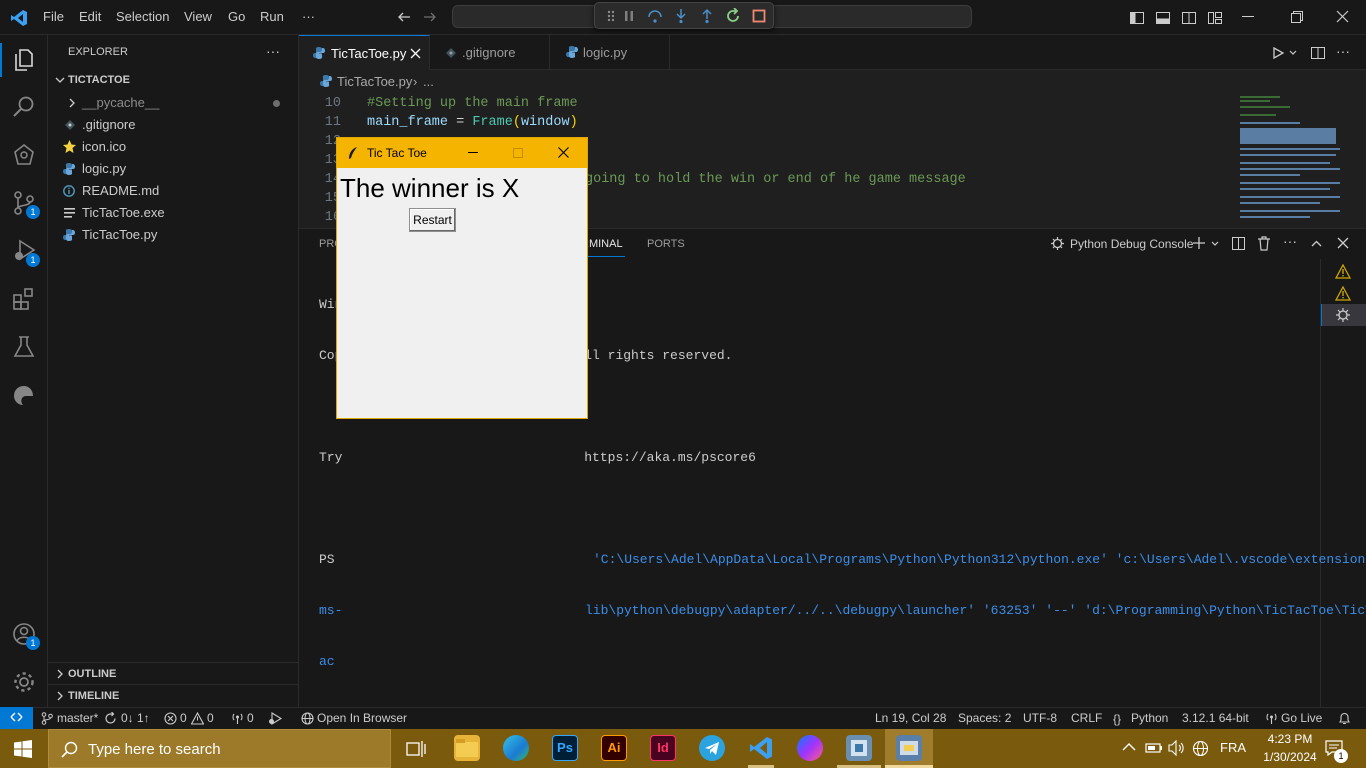  I want to click on indesign-icon: Id, so click(663, 748).